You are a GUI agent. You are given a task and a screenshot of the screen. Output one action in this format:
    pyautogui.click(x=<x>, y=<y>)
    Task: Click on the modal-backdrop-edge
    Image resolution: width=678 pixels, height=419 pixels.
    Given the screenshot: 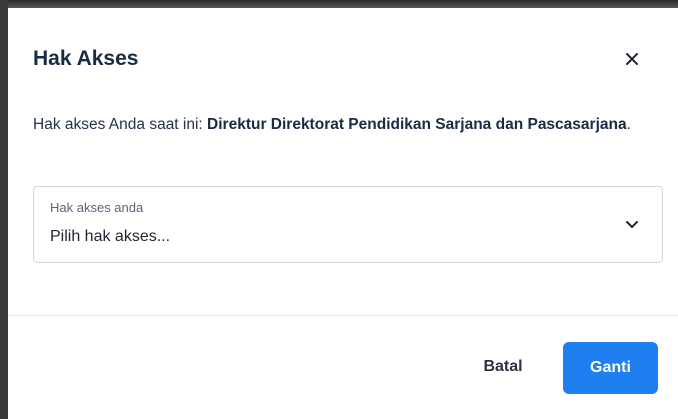 What is the action you would take?
    pyautogui.click(x=4, y=209)
    